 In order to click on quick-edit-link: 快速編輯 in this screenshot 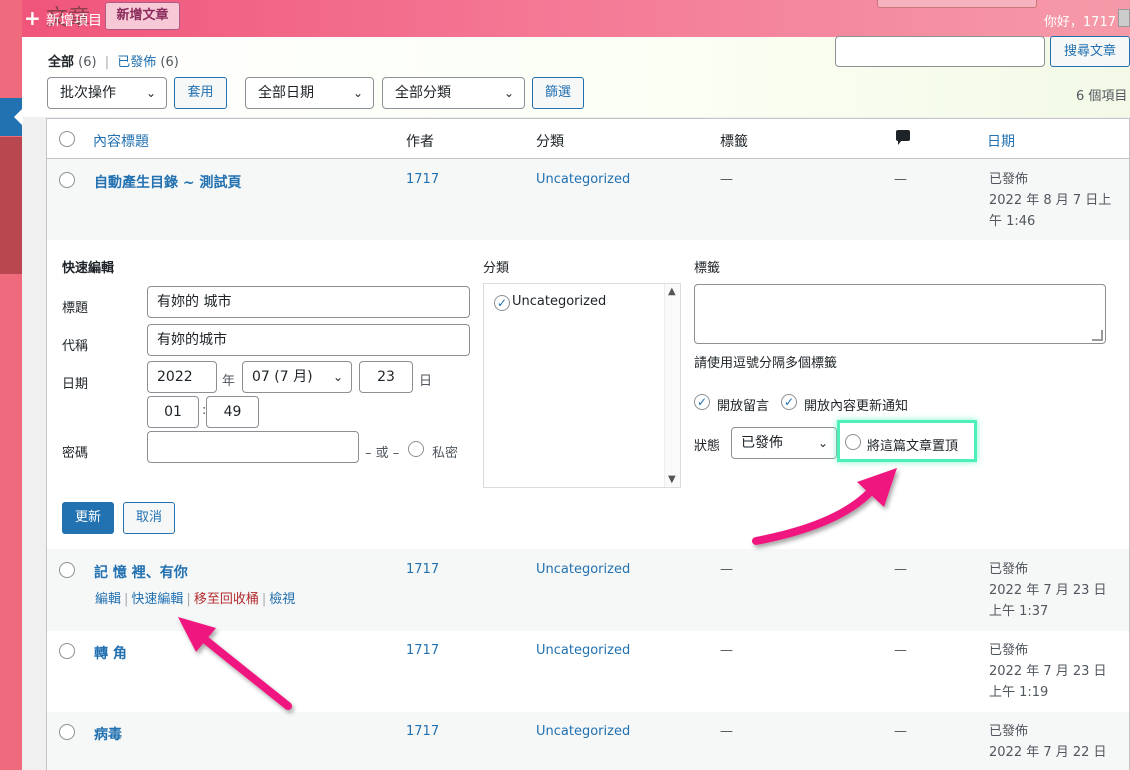, I will do `click(157, 599)`.